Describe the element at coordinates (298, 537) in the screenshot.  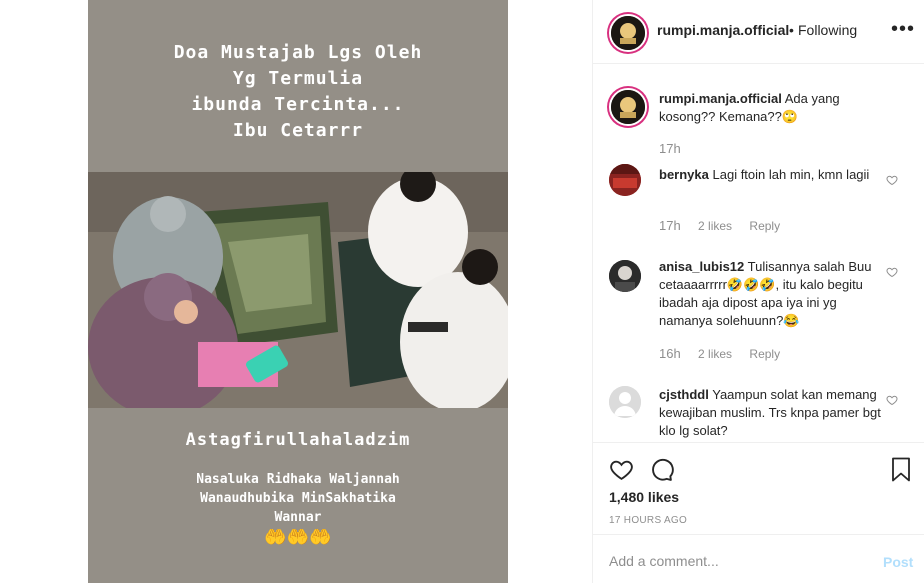
I see `hands-emoji: 🤲🤲🤲` at that location.